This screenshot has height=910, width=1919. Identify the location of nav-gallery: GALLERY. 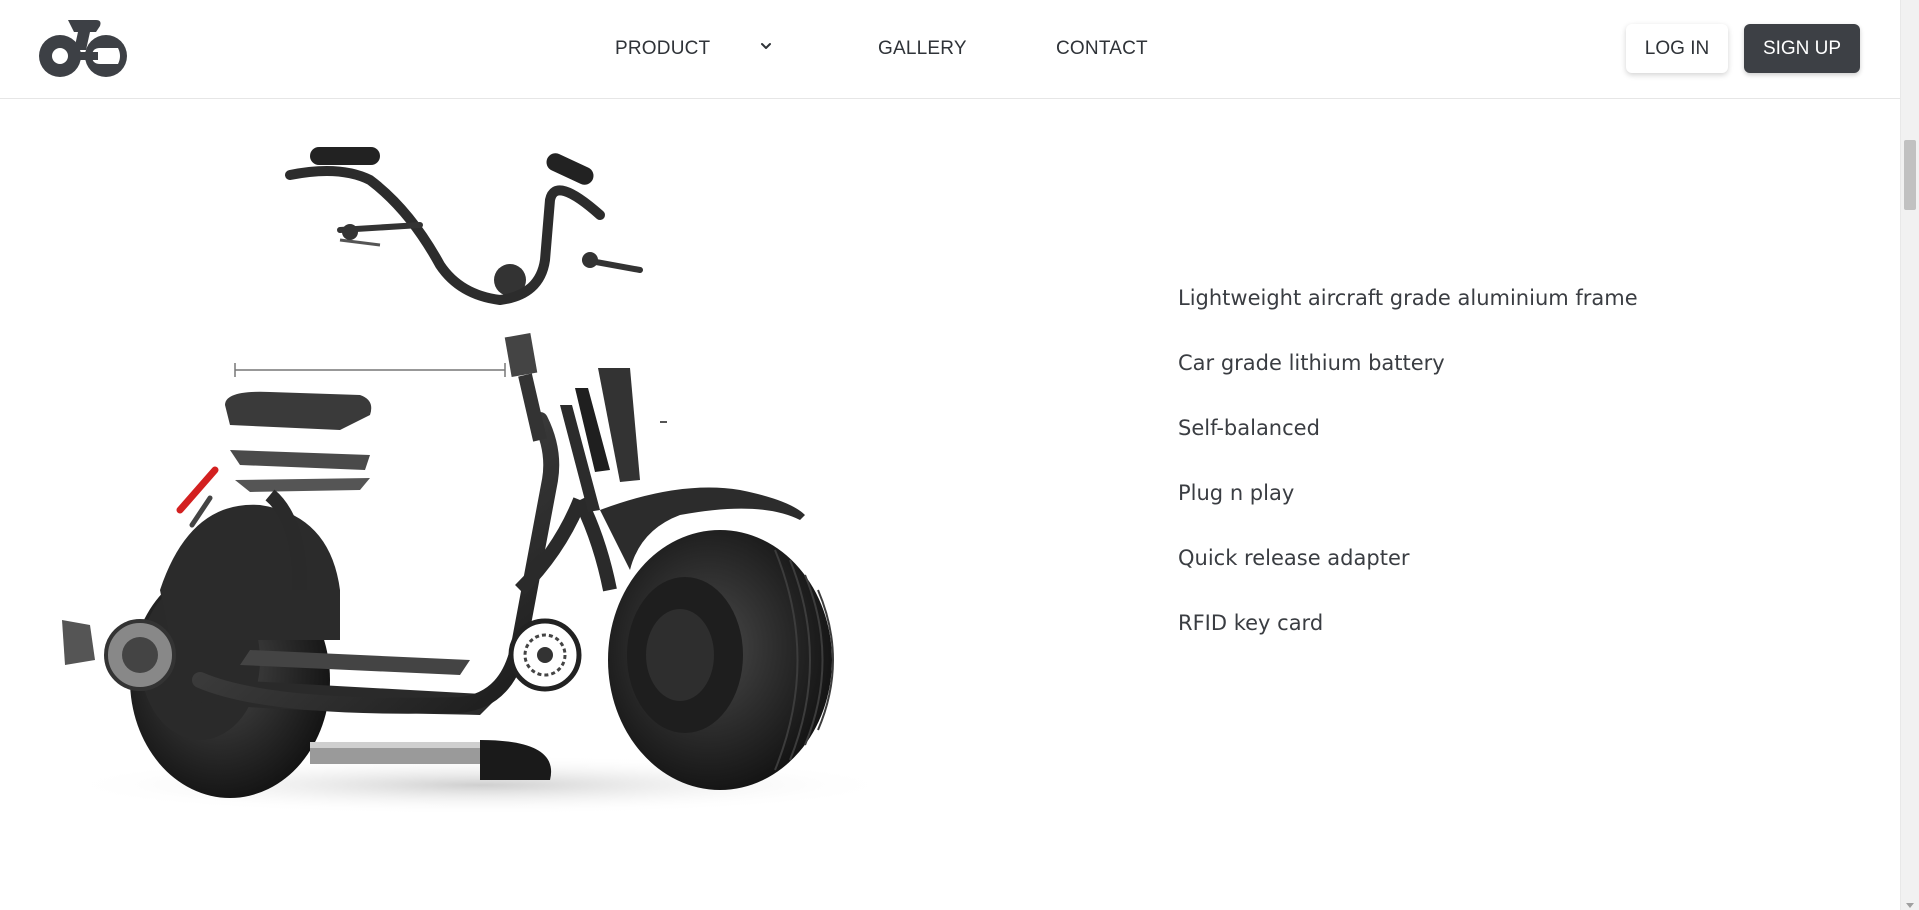
(922, 49).